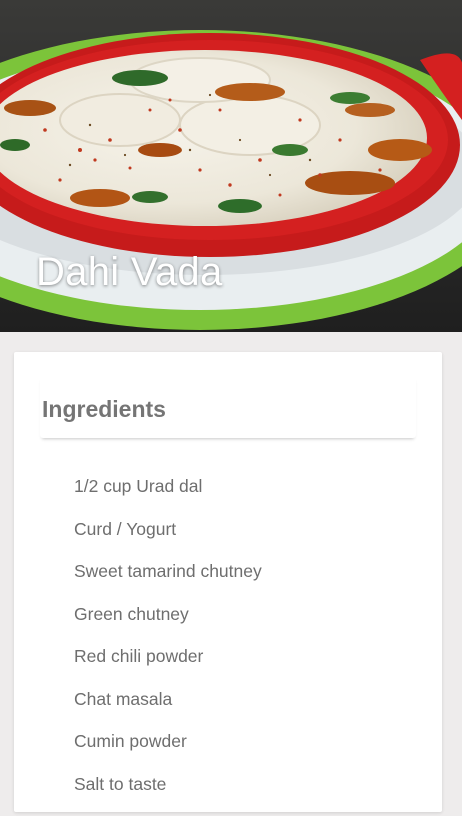 The width and height of the screenshot is (462, 816). Describe the element at coordinates (168, 540) in the screenshot. I see `list-item: Curd / Yogurt` at that location.